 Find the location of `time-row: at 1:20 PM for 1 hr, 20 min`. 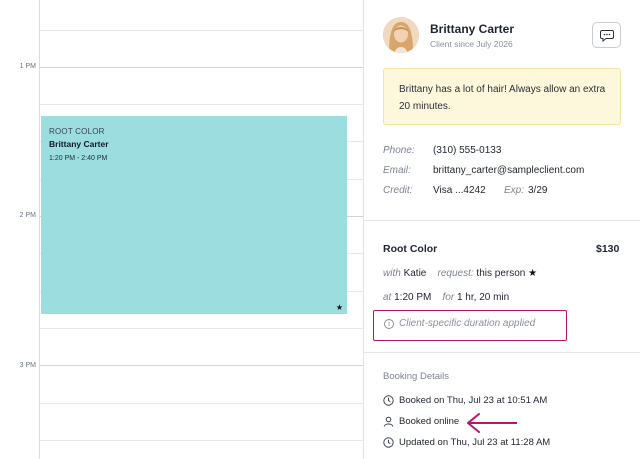

time-row: at 1:20 PM for 1 hr, 20 min is located at coordinates (446, 297).